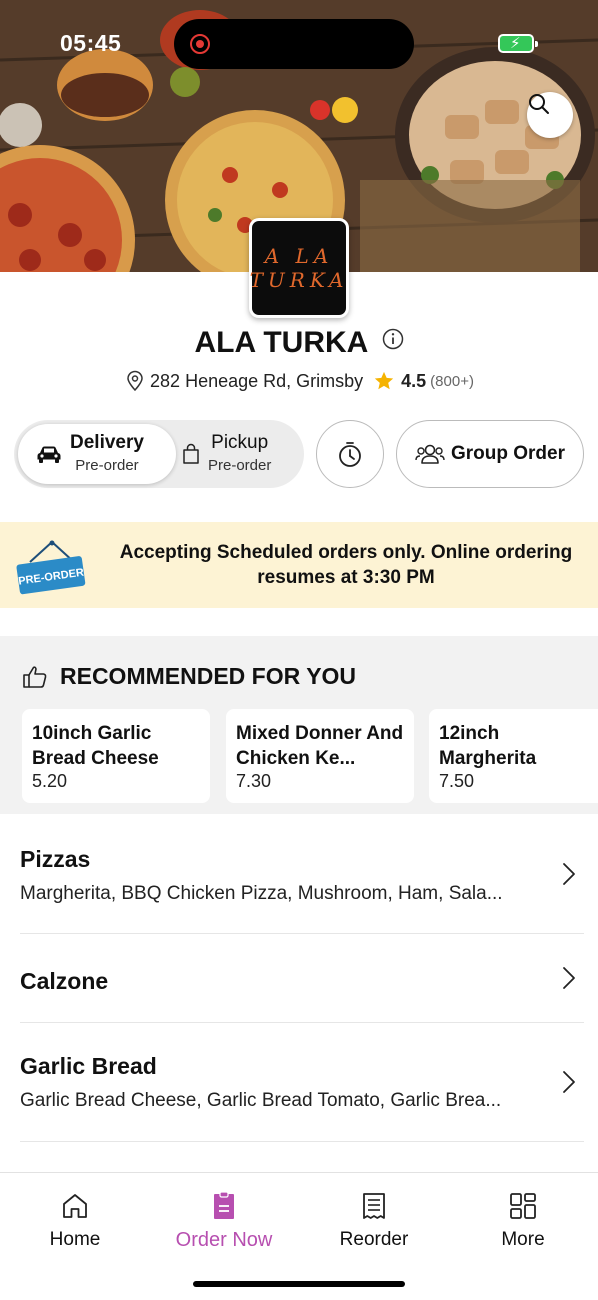 The height and width of the screenshot is (1300, 598). I want to click on recording-icon, so click(200, 44).